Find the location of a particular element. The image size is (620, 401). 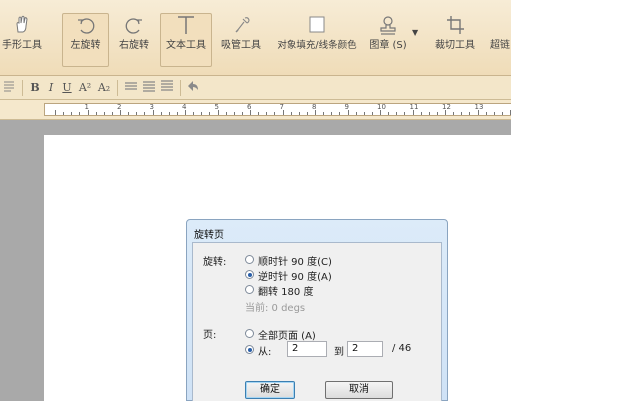

rotate-right-button: 右旋转 is located at coordinates (134, 40).